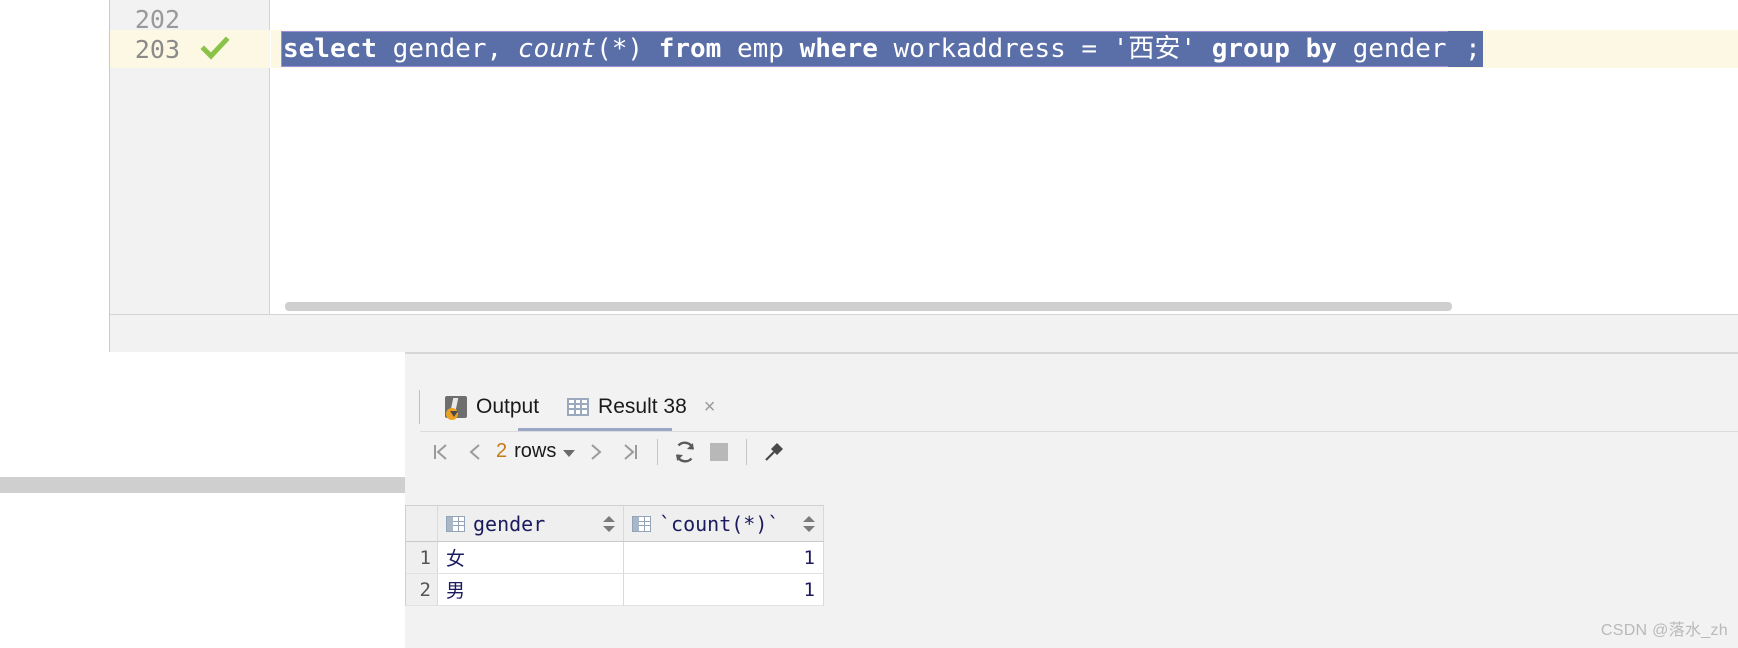  Describe the element at coordinates (995, 49) in the screenshot. I see `sql-token-condition: workaddress =` at that location.